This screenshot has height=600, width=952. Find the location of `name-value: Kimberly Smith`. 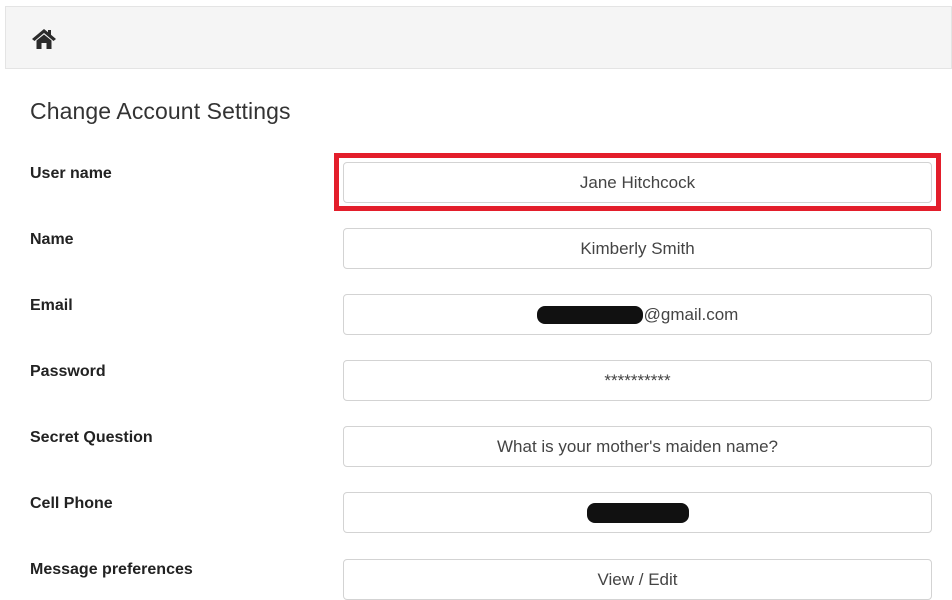

name-value: Kimberly Smith is located at coordinates (637, 248).